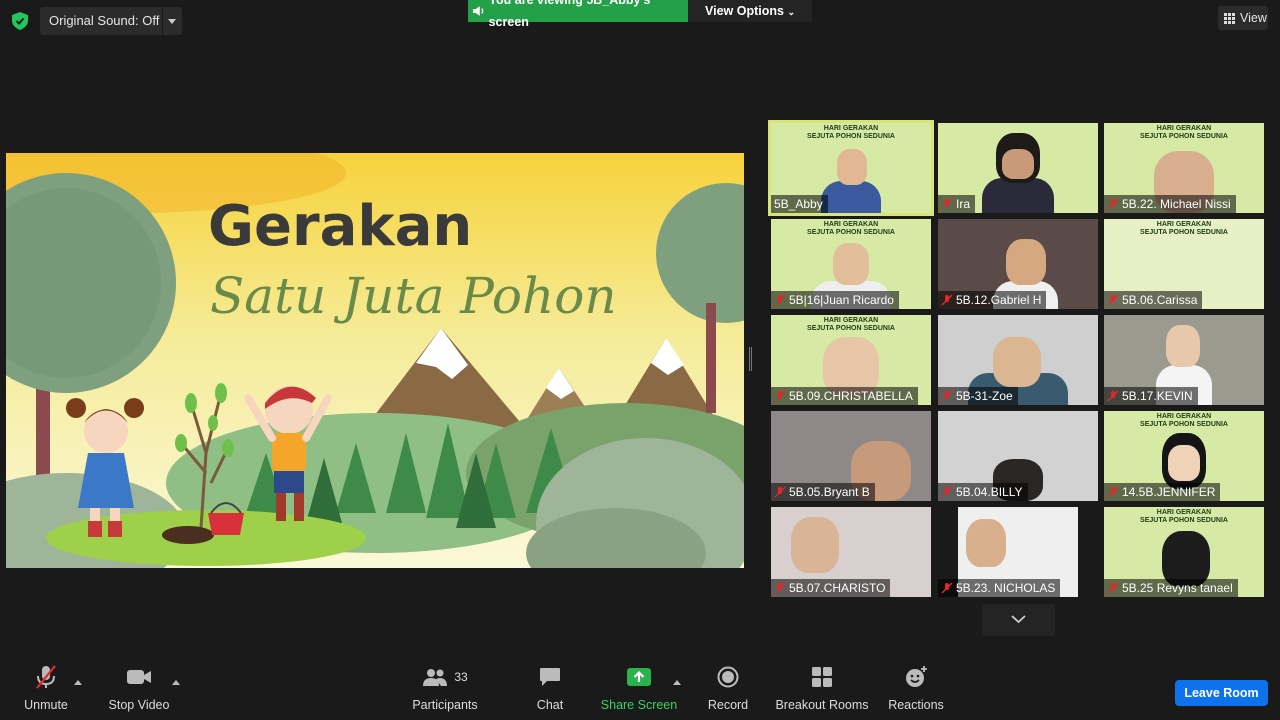  What do you see at coordinates (851, 456) in the screenshot?
I see `participant-tile: 5B.05.Bryant B` at bounding box center [851, 456].